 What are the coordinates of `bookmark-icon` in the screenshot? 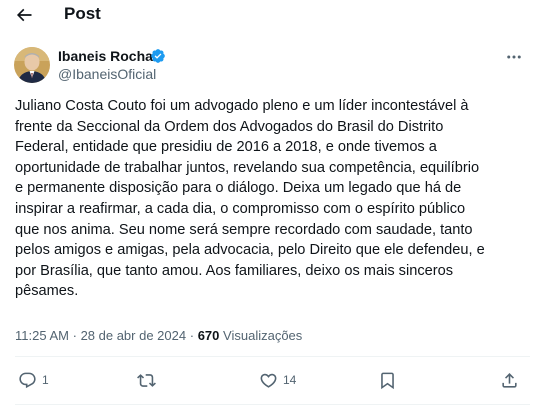 It's located at (387, 380).